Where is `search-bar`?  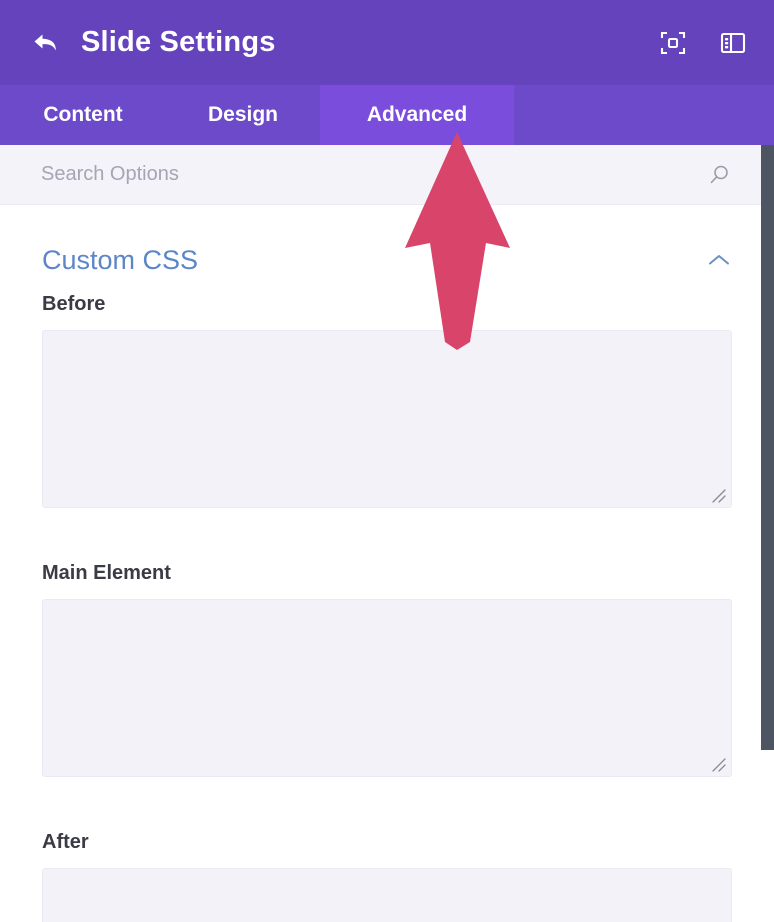 search-bar is located at coordinates (387, 175).